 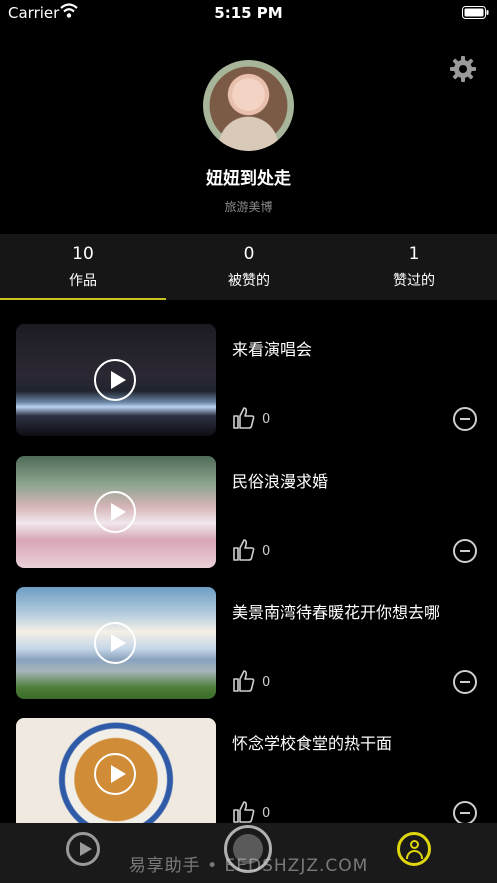 What do you see at coordinates (248, 853) in the screenshot?
I see `bottom-tab-bar: 易享助手 • EEDSHZJZ.COM` at bounding box center [248, 853].